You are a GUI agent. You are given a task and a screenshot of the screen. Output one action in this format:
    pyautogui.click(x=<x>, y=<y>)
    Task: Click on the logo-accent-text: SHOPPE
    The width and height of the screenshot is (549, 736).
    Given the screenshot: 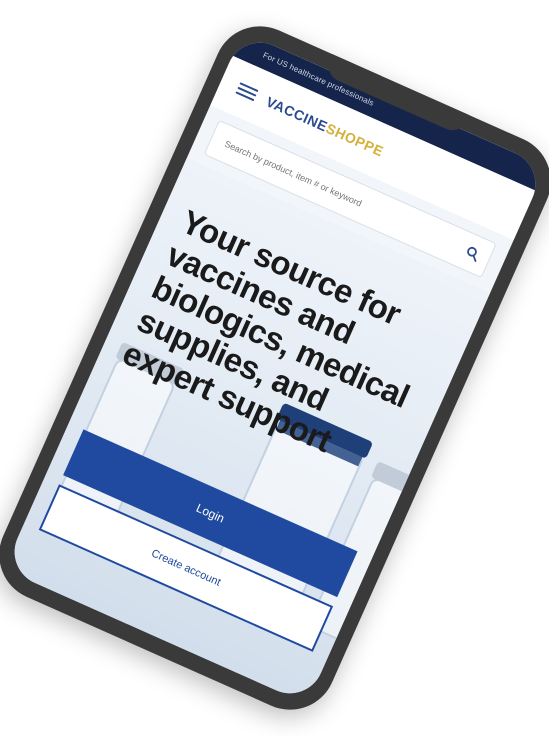 What is the action you would take?
    pyautogui.click(x=355, y=139)
    